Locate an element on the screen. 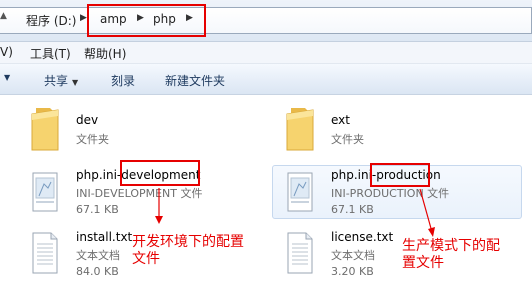 This screenshot has height=291, width=532. annotation-development-line1: 开发环境下的配置 is located at coordinates (188, 242).